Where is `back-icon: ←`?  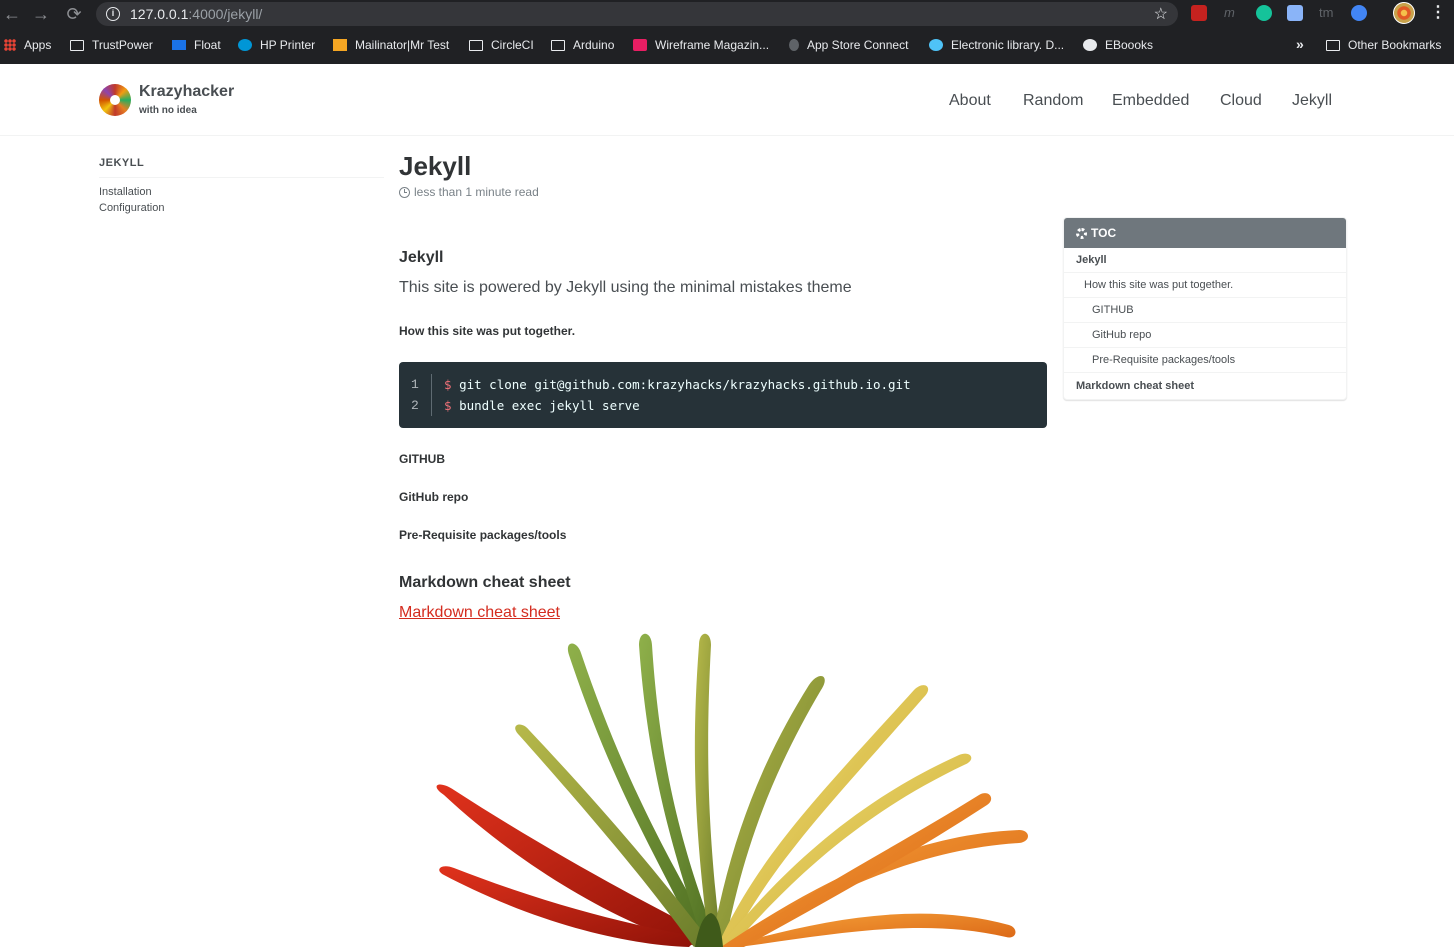 back-icon: ← is located at coordinates (12, 14).